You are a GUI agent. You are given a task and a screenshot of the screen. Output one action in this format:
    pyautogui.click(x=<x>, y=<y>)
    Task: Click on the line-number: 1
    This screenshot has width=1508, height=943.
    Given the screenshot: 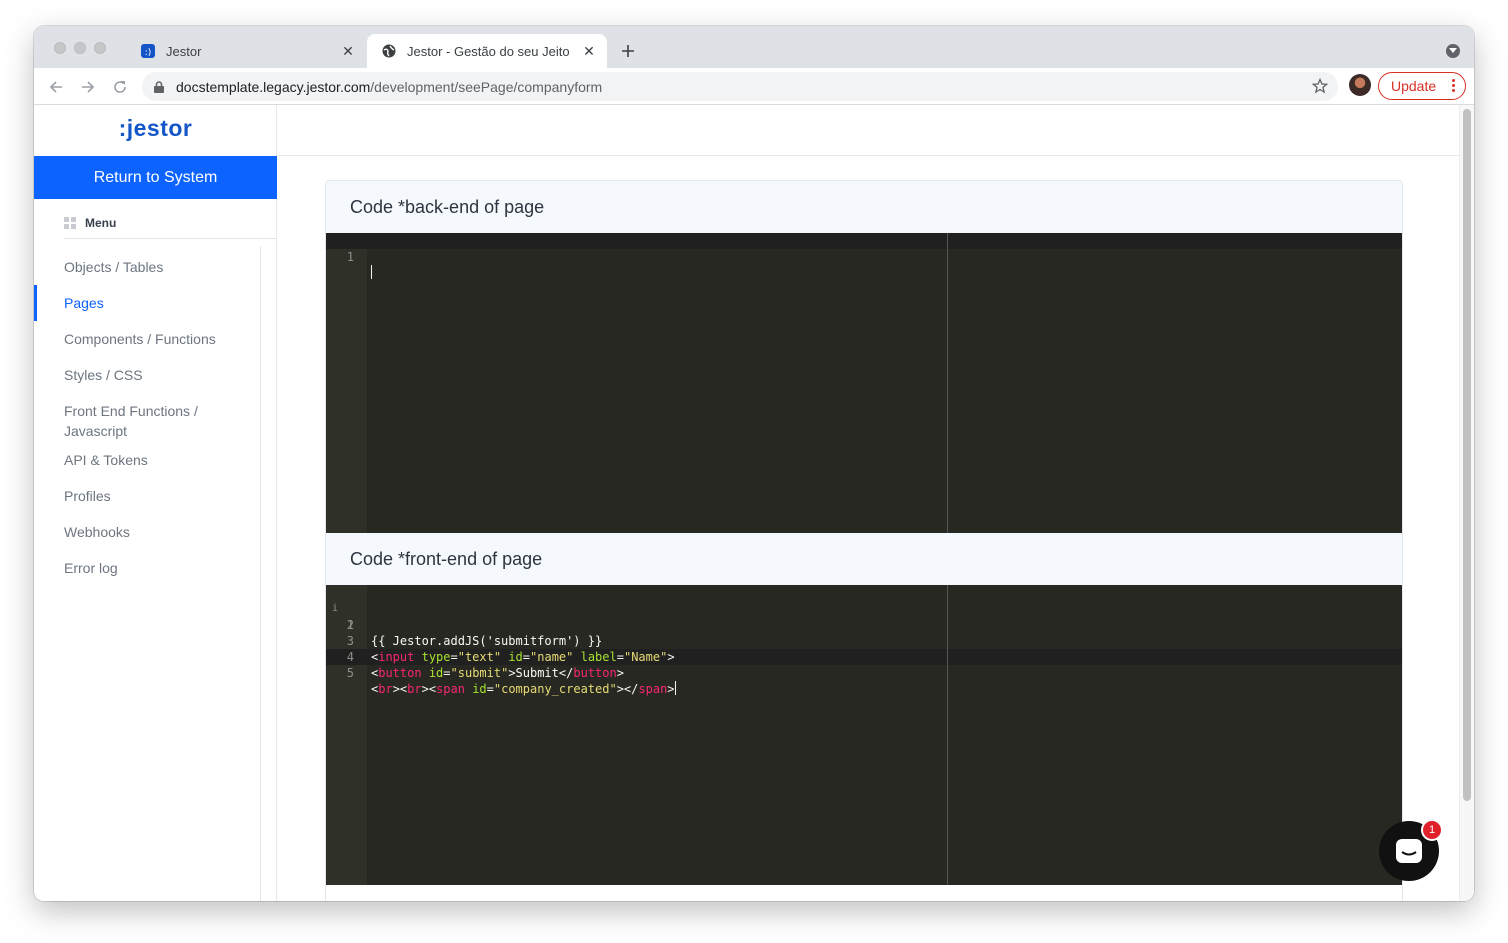 What is the action you would take?
    pyautogui.click(x=350, y=257)
    